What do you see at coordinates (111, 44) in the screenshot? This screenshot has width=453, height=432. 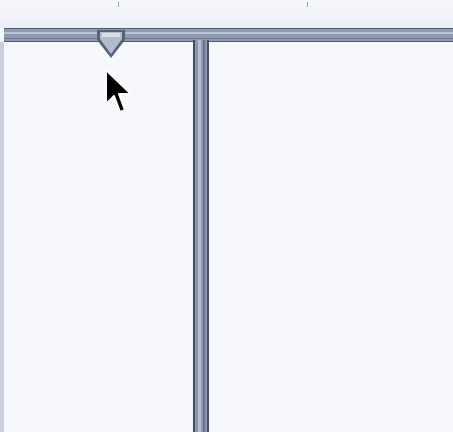 I see `tab-stop-marker-icon` at bounding box center [111, 44].